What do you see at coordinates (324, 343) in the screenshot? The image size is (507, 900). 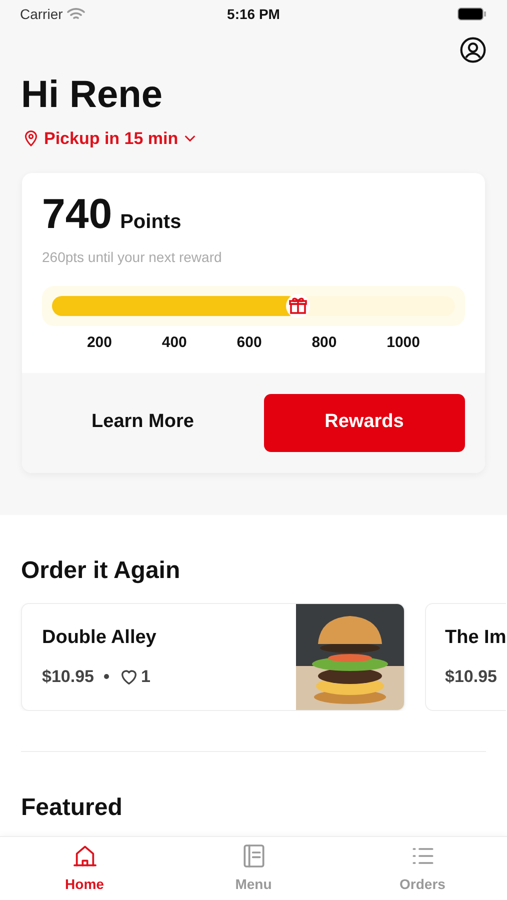 I see `progress-tick-label: 800` at bounding box center [324, 343].